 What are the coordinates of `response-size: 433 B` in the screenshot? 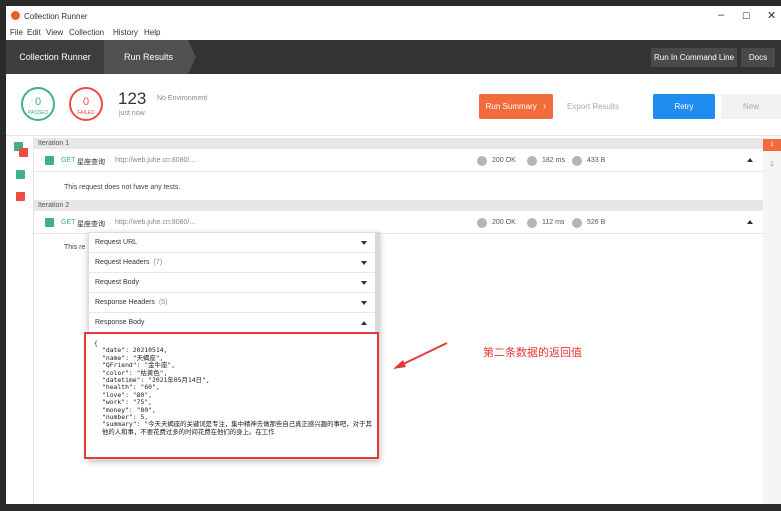 It's located at (596, 160).